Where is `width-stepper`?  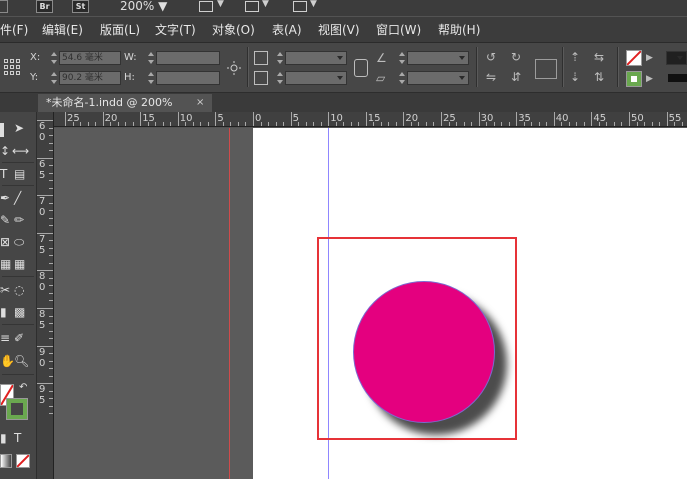
width-stepper is located at coordinates (150, 58).